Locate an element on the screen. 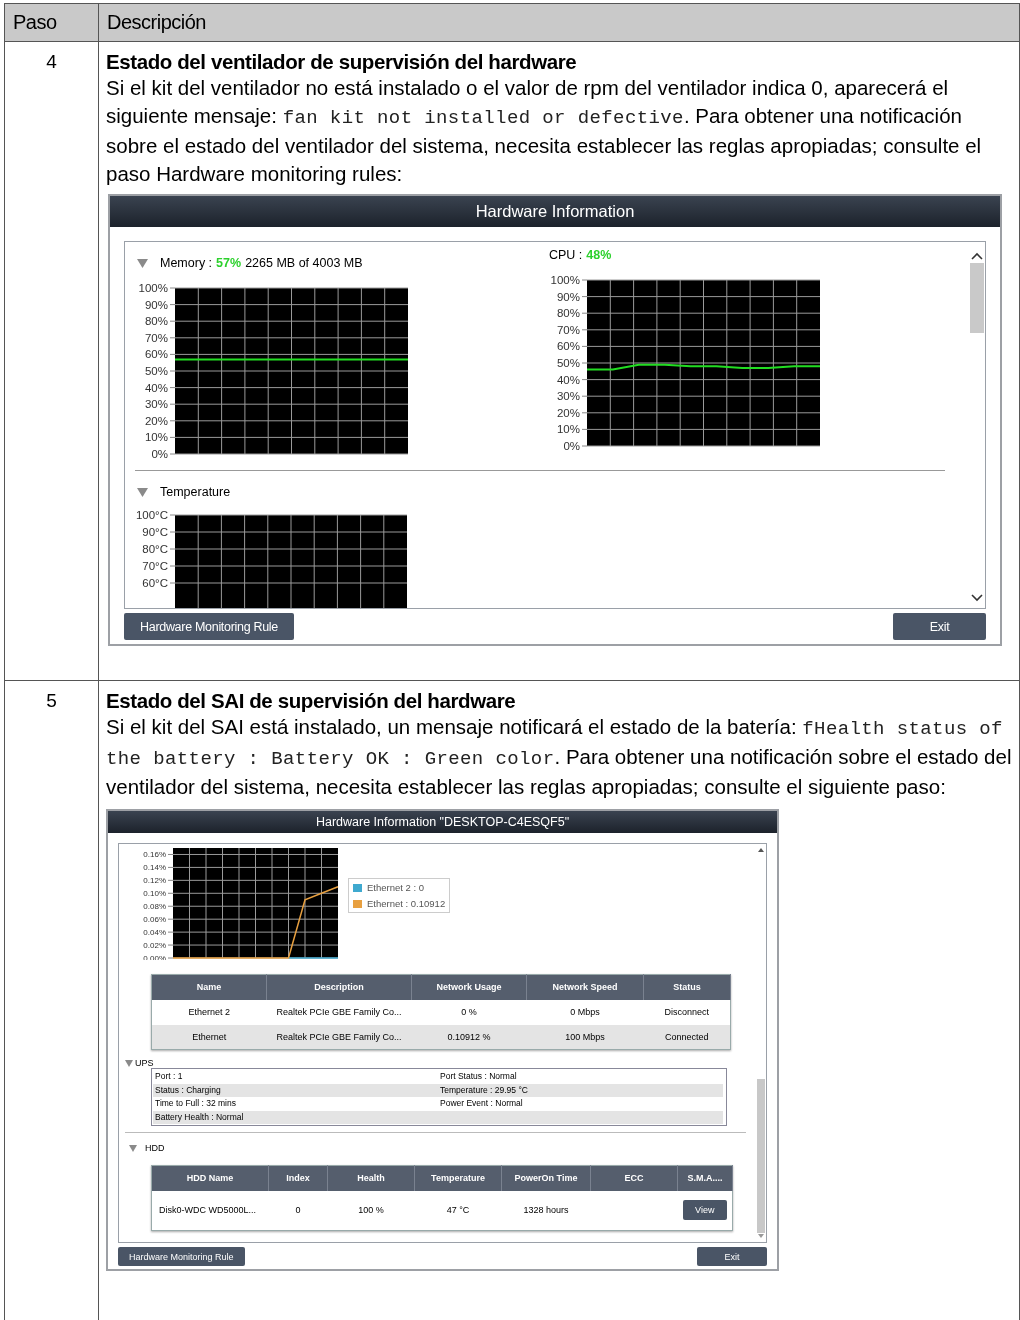 This screenshot has height=1320, width=1020. legend-label: Ethernet : 0.10912 is located at coordinates (406, 903).